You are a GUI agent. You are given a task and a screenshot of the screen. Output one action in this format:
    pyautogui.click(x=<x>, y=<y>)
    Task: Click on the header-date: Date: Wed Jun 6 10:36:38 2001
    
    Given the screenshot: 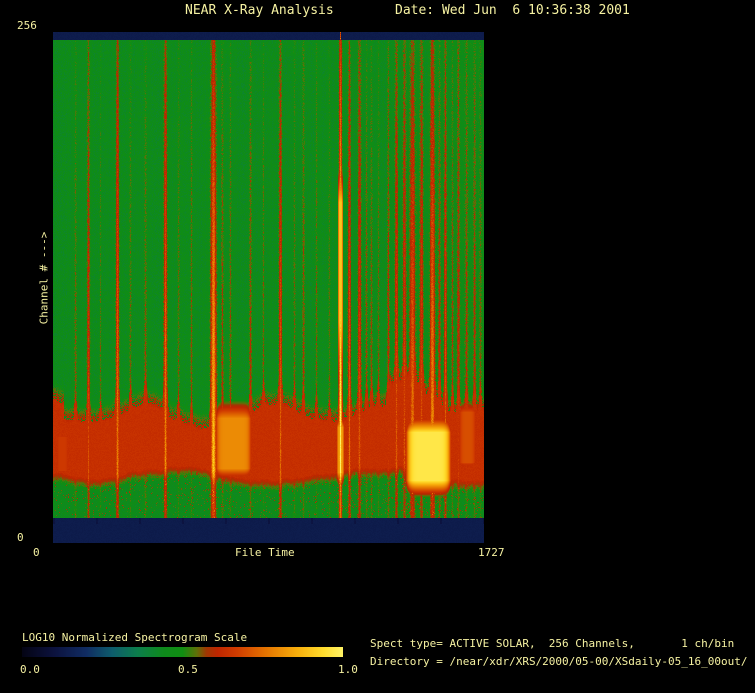 What is the action you would take?
    pyautogui.click(x=512, y=10)
    